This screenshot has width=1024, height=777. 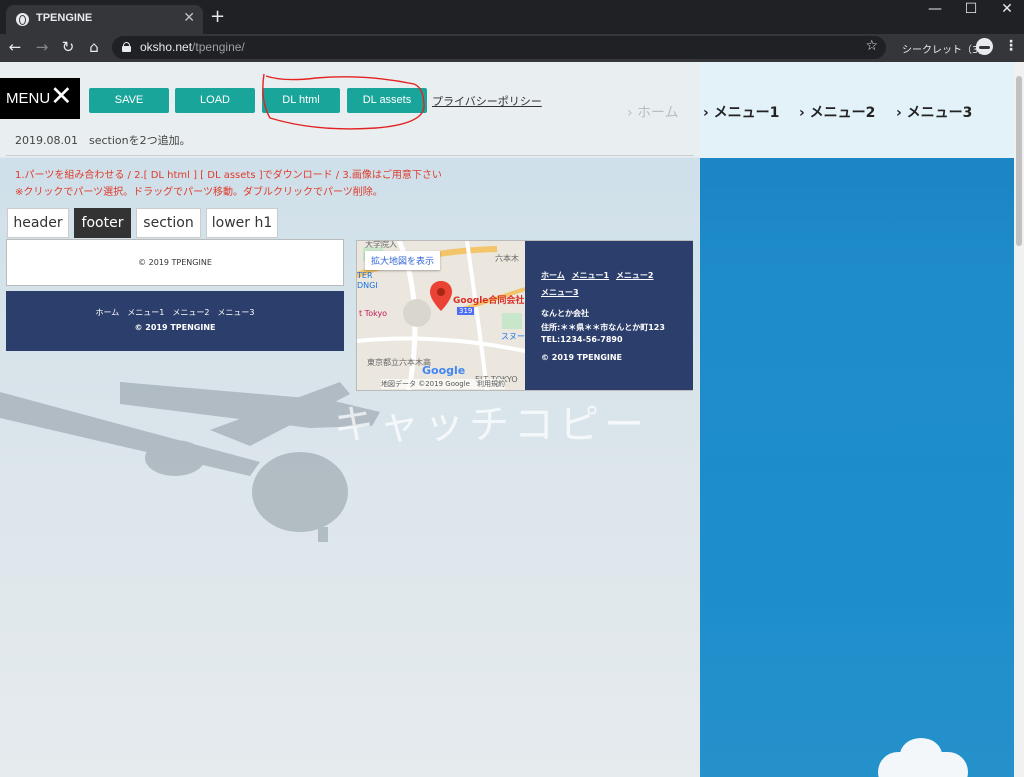 What do you see at coordinates (129, 100) in the screenshot?
I see `save-button: SAVE` at bounding box center [129, 100].